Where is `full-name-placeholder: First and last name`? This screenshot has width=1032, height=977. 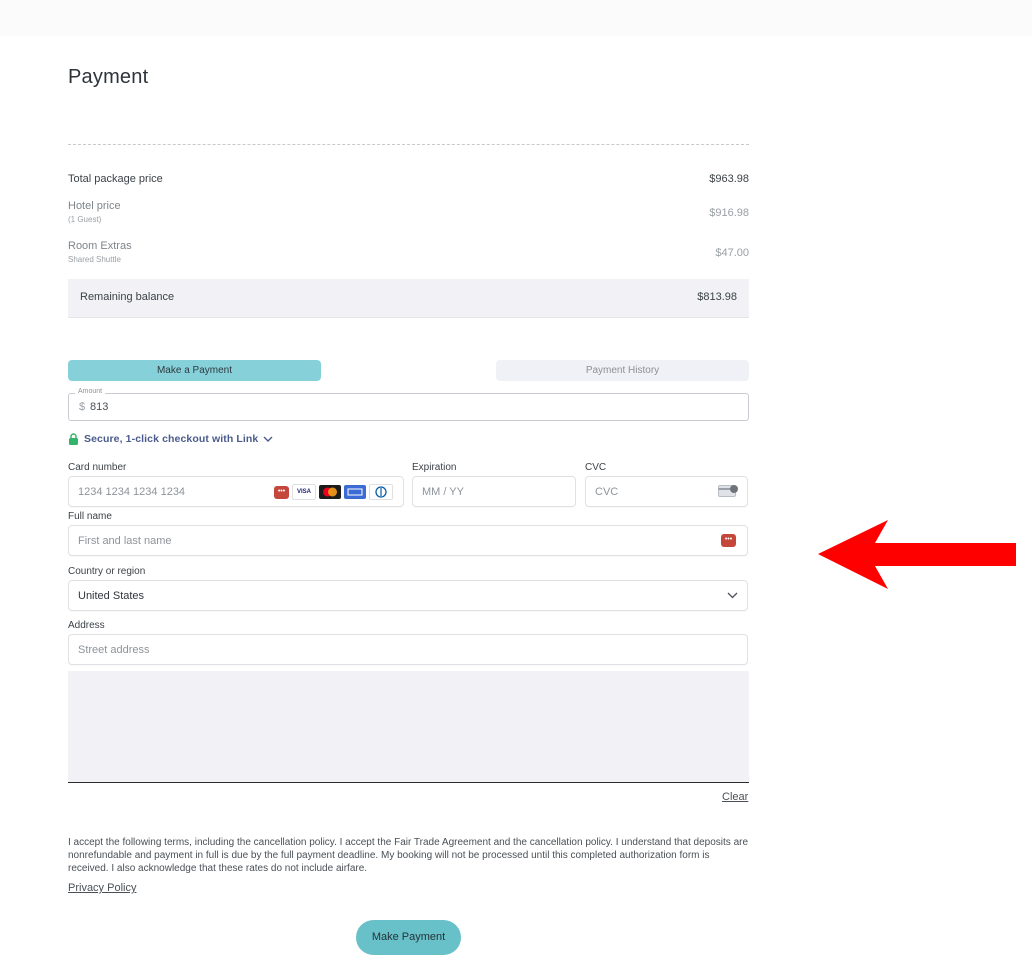
full-name-placeholder: First and last name is located at coordinates (125, 541).